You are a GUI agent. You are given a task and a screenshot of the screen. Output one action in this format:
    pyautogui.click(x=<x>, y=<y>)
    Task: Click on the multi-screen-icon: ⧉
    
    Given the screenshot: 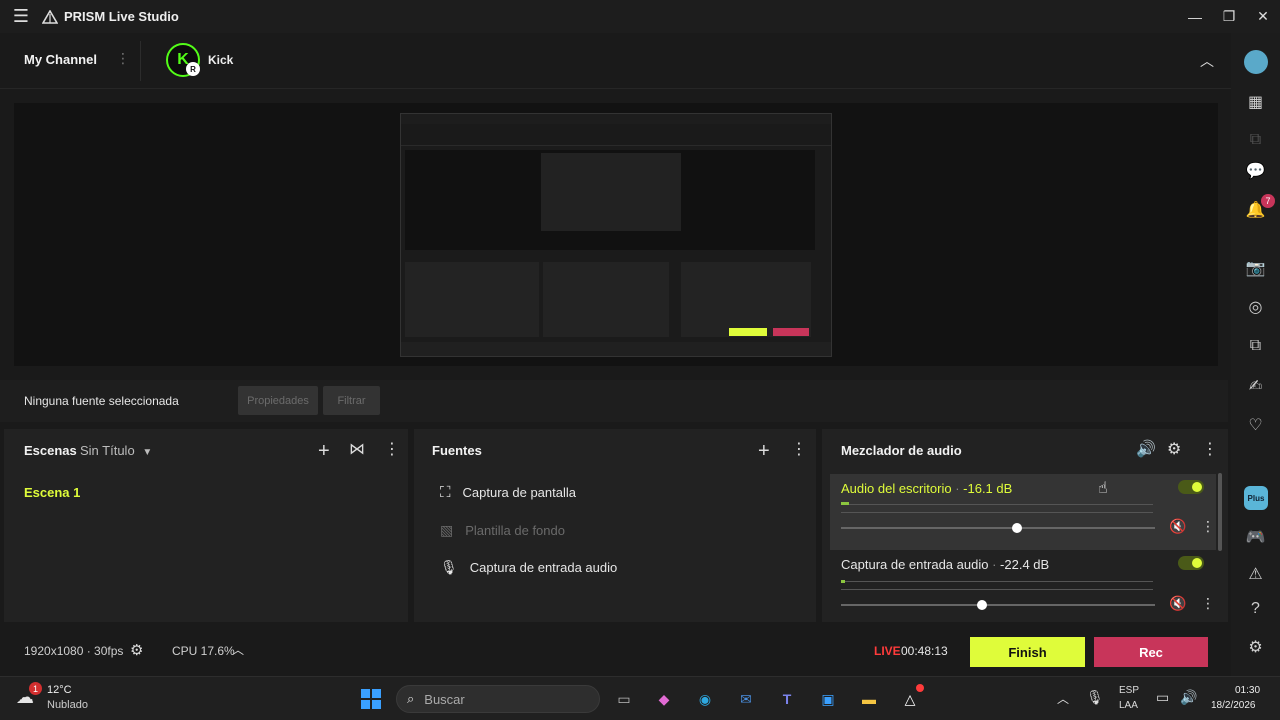 What is the action you would take?
    pyautogui.click(x=1255, y=140)
    